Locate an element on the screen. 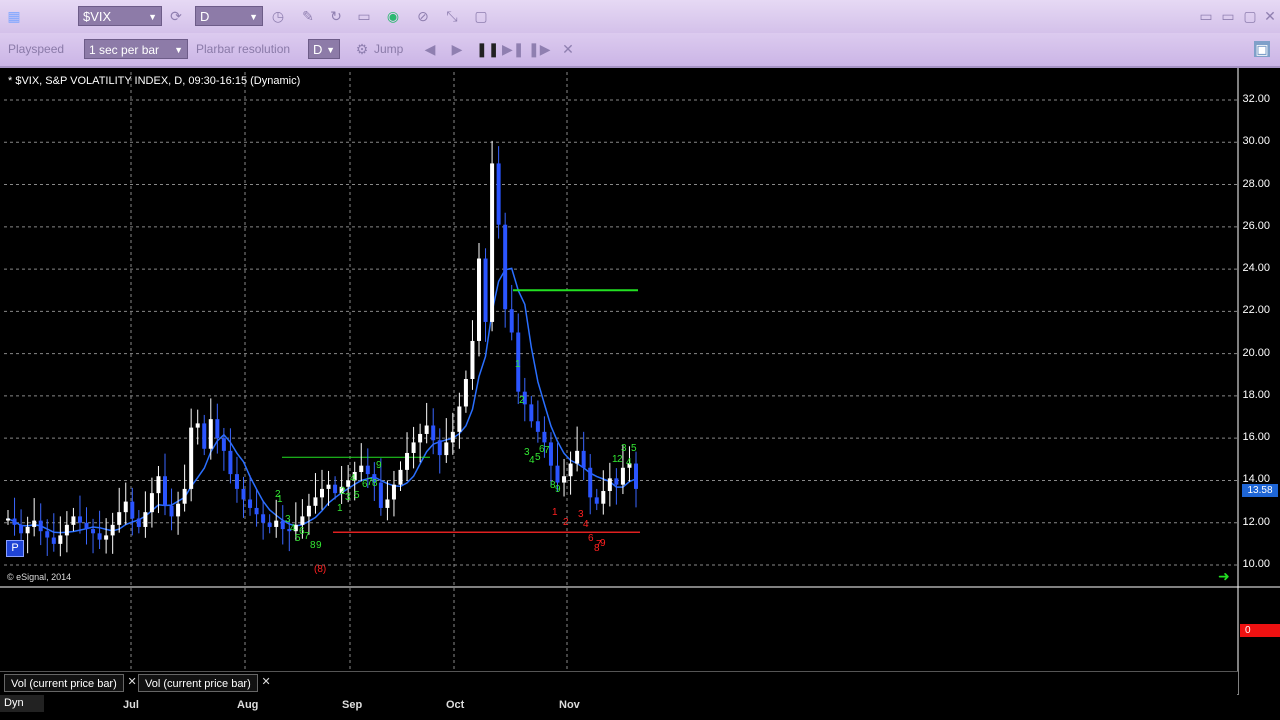 Image resolution: width=1280 pixels, height=720 pixels. panel-icon: ▣ is located at coordinates (1262, 49).